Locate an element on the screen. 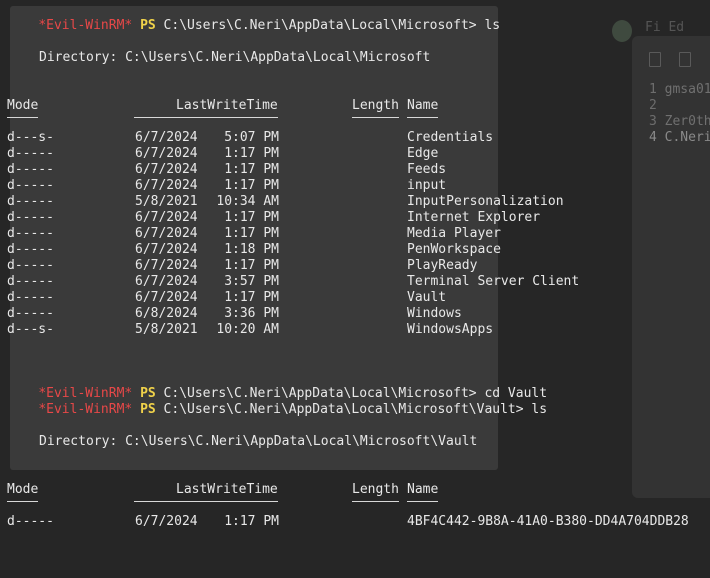 Image resolution: width=710 pixels, height=578 pixels. listing-row: d----- 6/7/2024 1:17 PM Edge is located at coordinates (357, 154).